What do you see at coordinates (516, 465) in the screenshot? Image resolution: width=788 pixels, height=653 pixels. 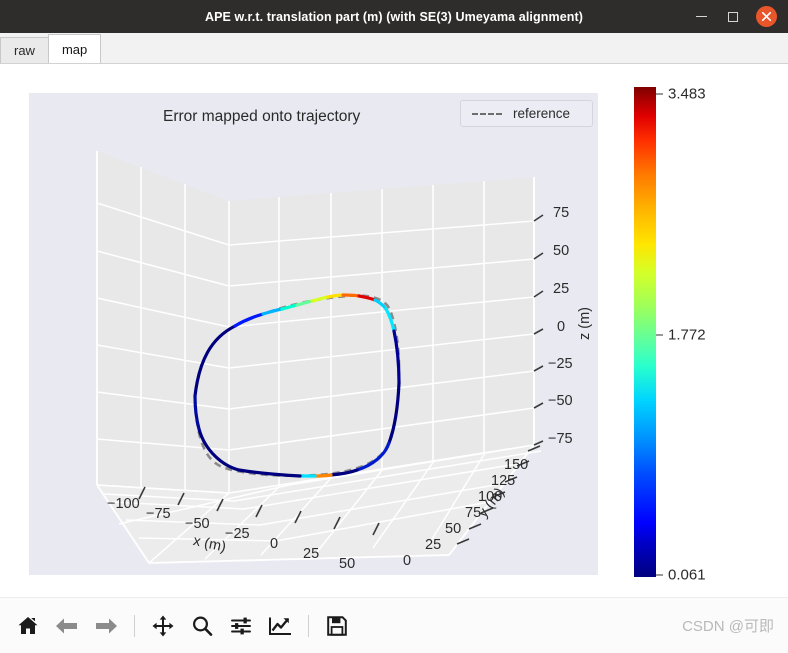 I see `y-tick-label-6: 150` at bounding box center [516, 465].